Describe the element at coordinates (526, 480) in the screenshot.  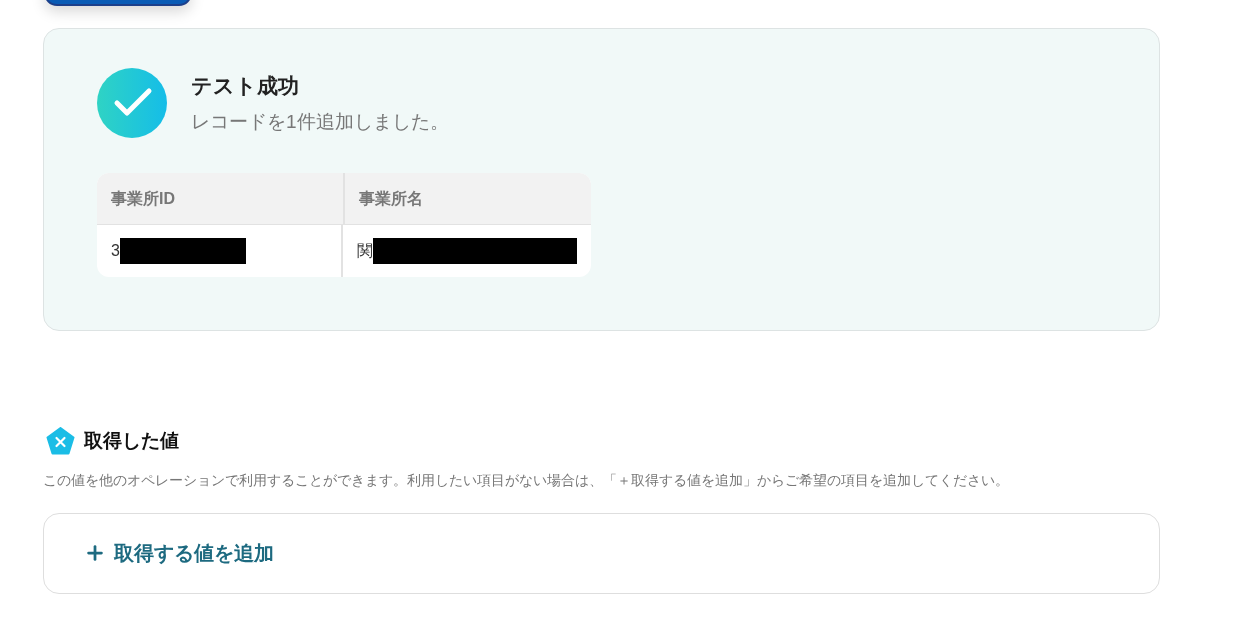
I see `section-description: この値を他のオペレーションで利用することができます。利用したい項目がない場合は、「＋取得する値を追加」からご希望の項目を追加してください。` at that location.